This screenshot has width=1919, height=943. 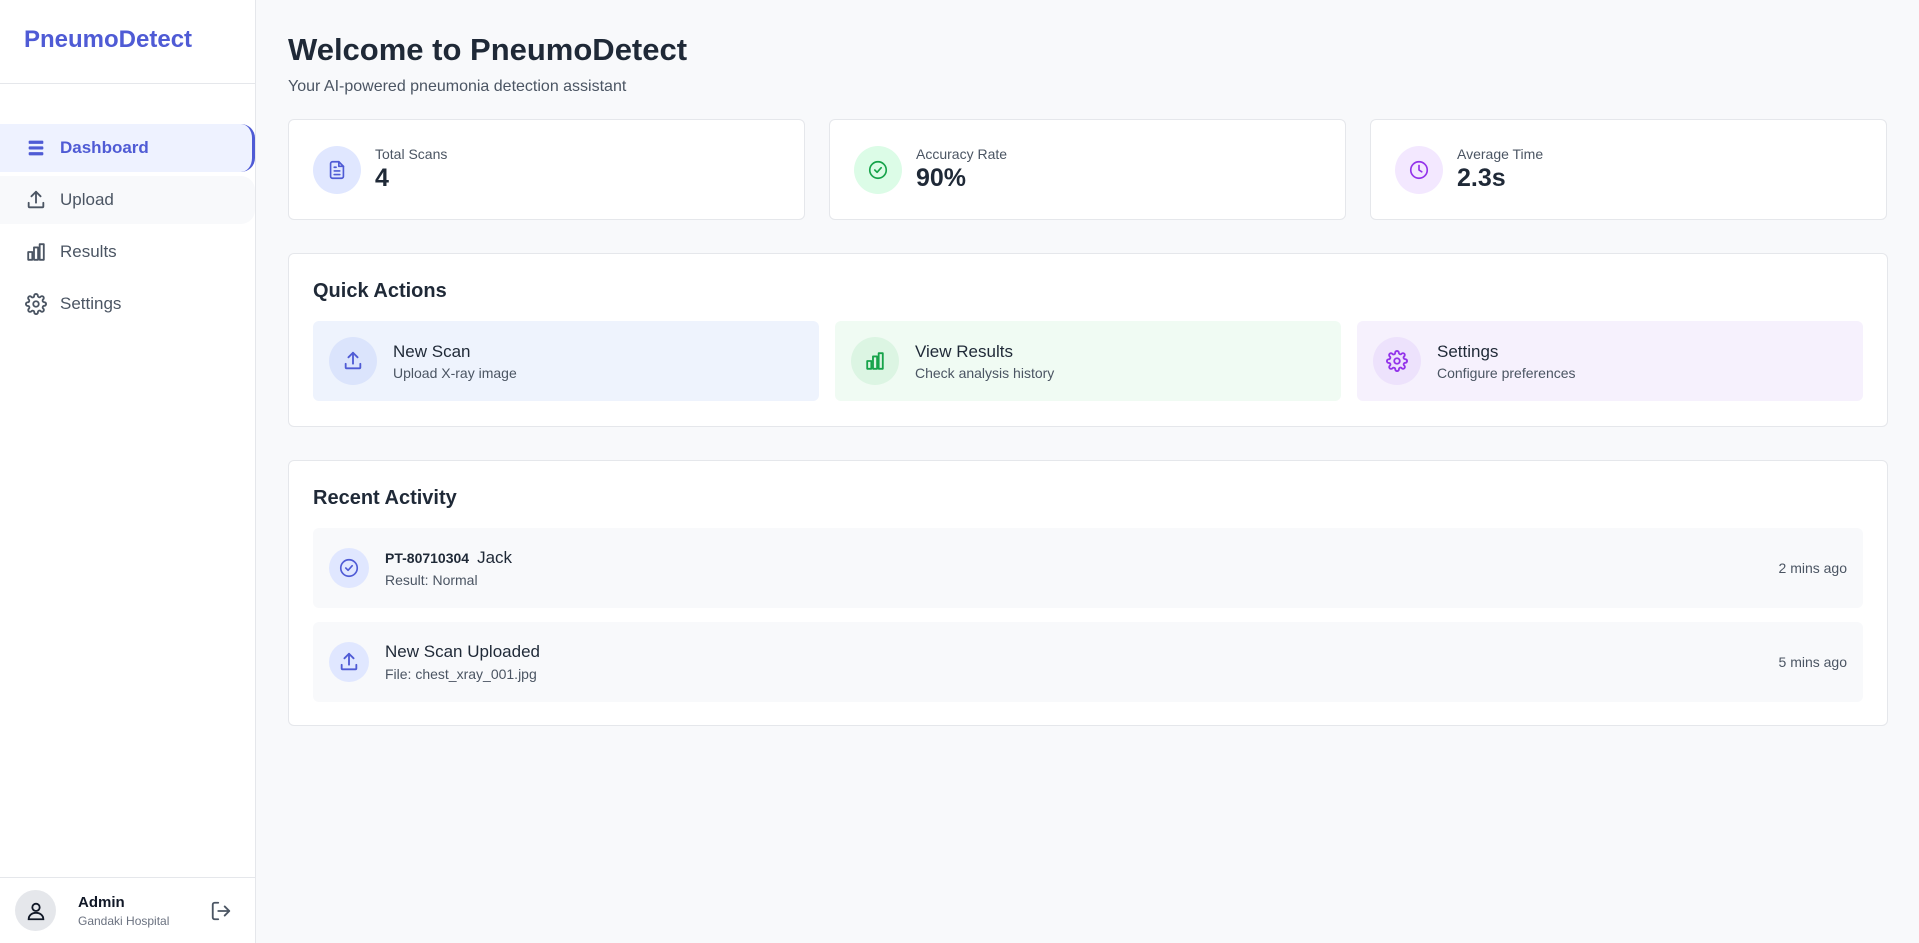 I want to click on stat-card-total-scans: Total Scans 4, so click(x=546, y=169).